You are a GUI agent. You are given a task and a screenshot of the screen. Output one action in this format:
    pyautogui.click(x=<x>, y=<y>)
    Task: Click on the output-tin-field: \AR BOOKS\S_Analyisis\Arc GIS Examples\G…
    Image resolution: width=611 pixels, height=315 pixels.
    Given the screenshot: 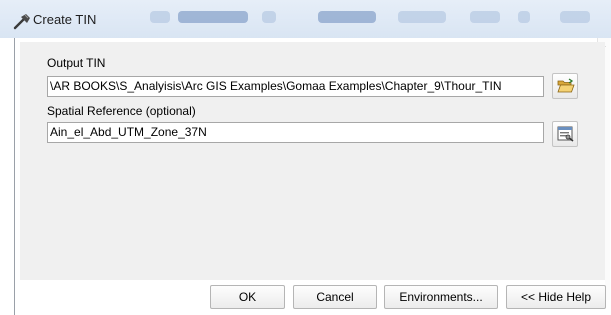 What is the action you would take?
    pyautogui.click(x=295, y=86)
    